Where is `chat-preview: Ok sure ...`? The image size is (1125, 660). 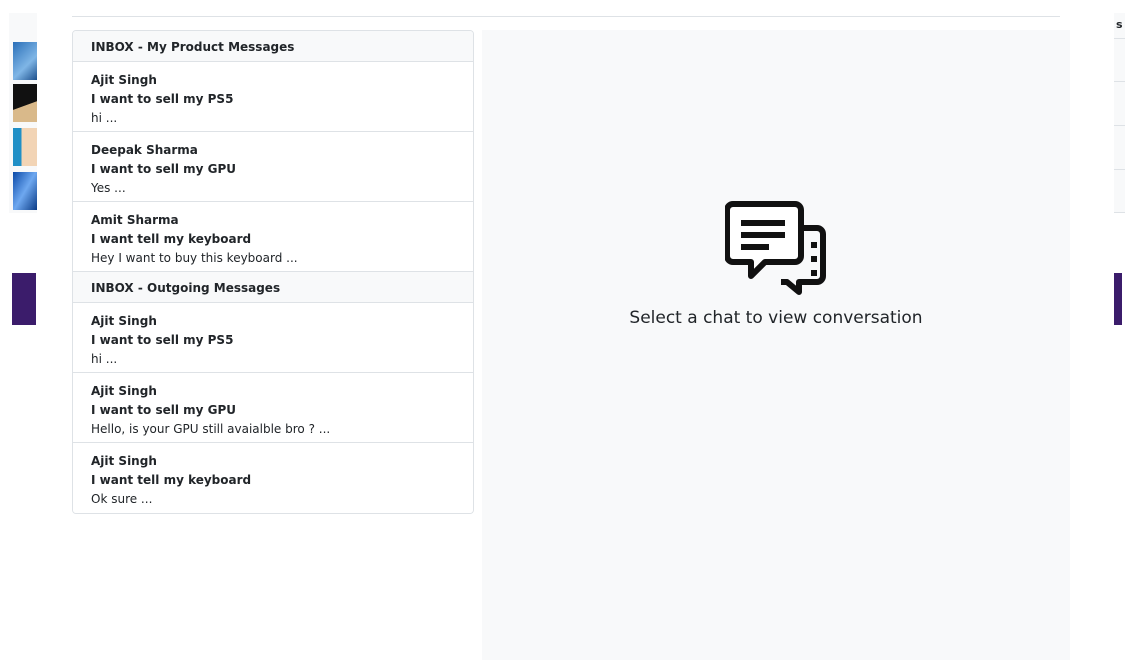
chat-preview: Ok sure ... is located at coordinates (122, 499).